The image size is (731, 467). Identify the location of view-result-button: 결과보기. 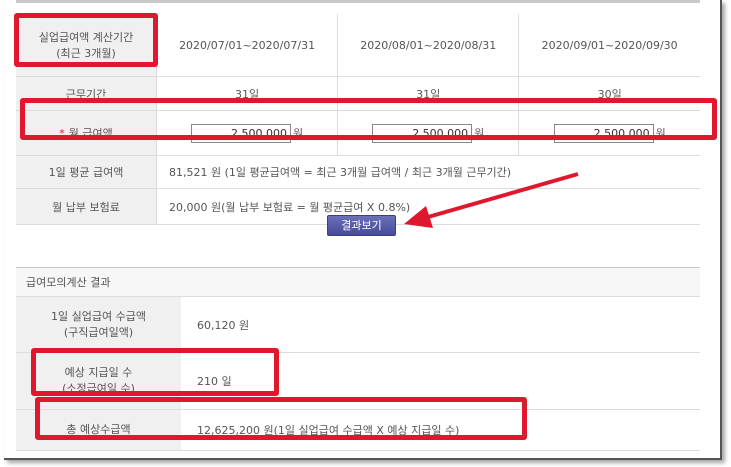
(361, 225).